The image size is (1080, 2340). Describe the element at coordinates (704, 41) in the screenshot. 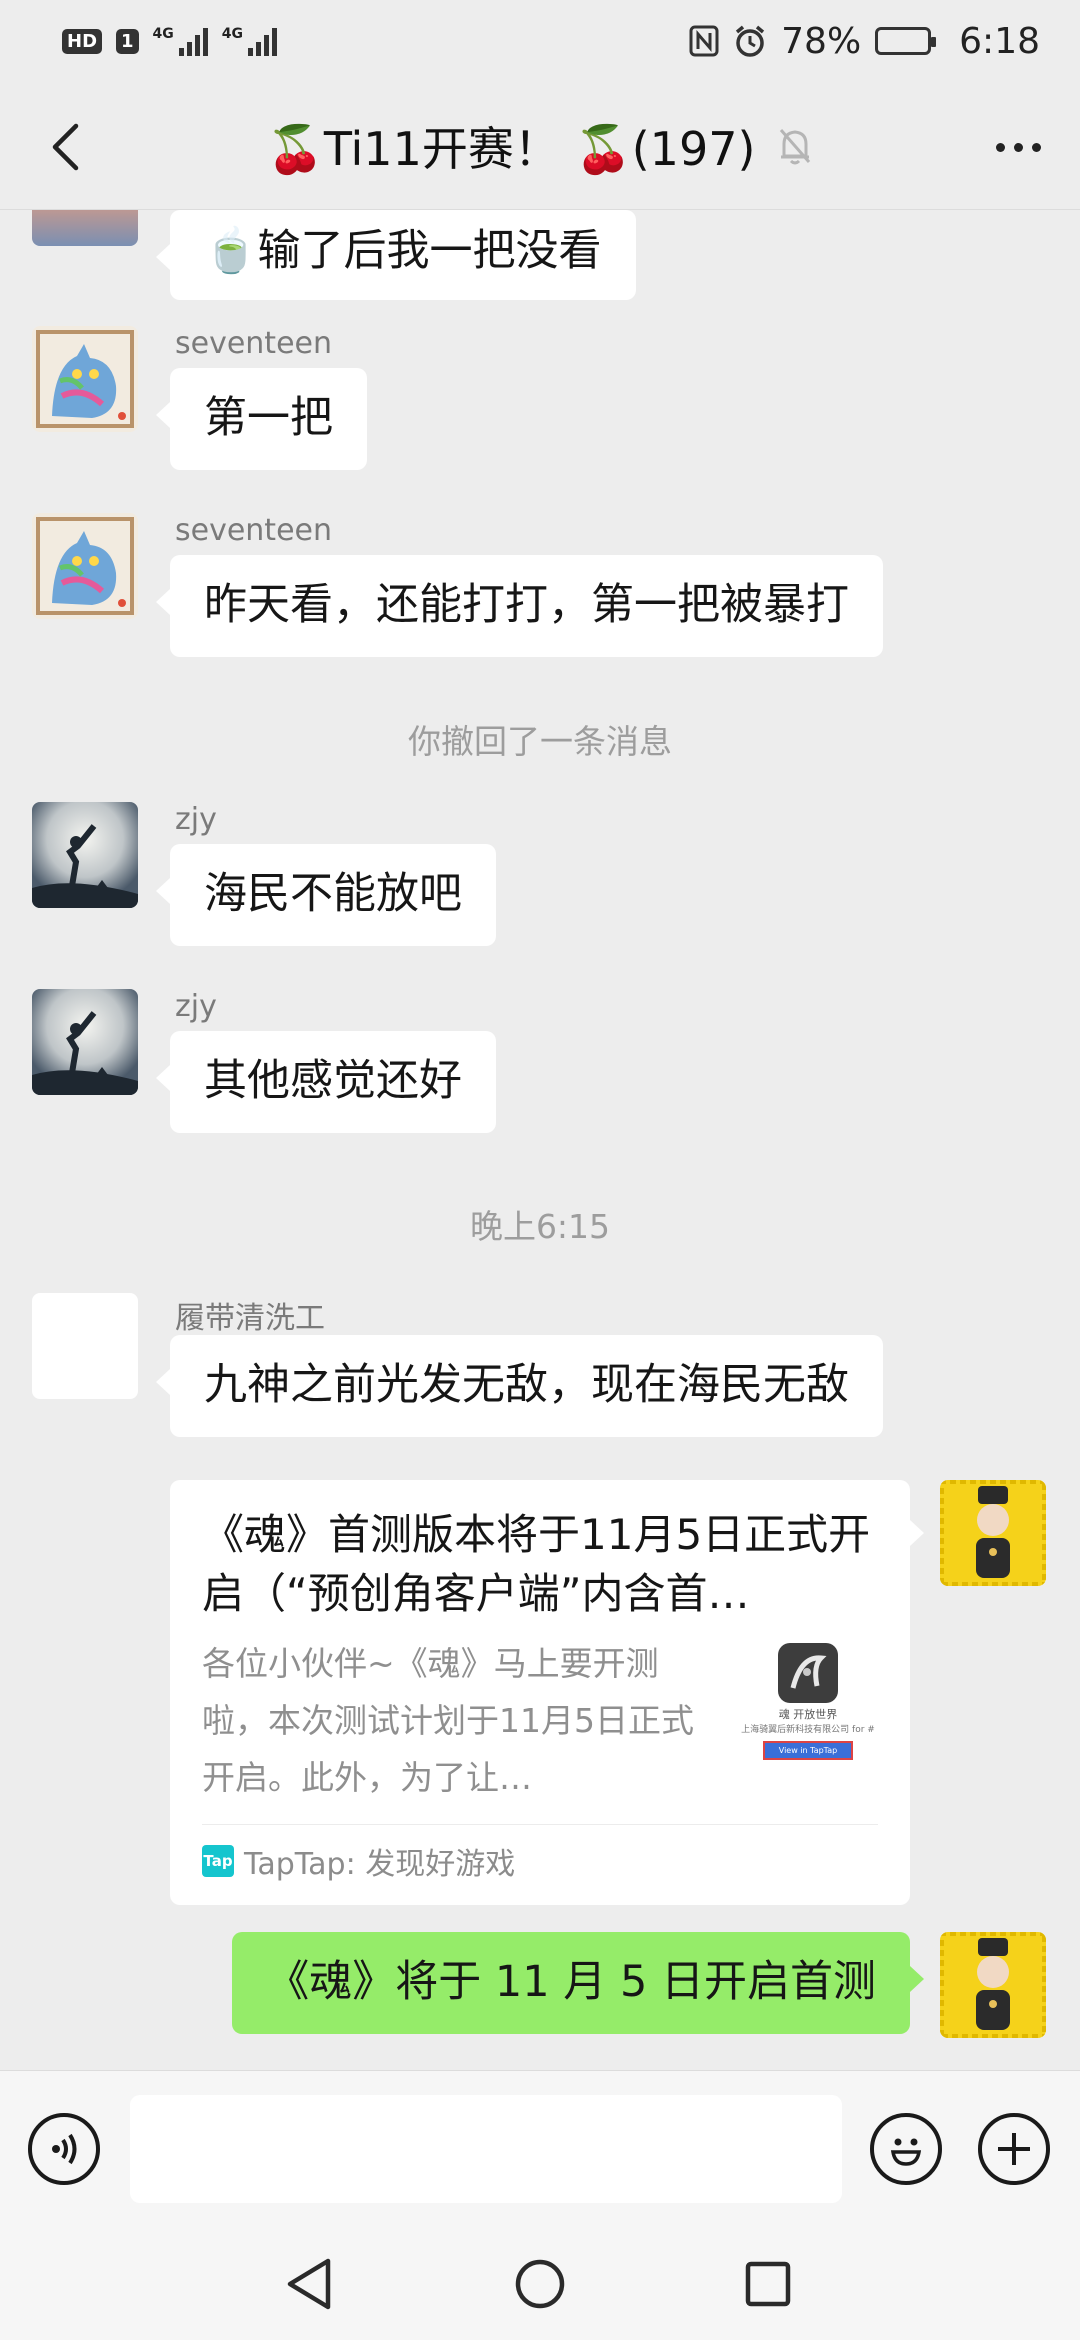

I see `nfc-icon` at that location.